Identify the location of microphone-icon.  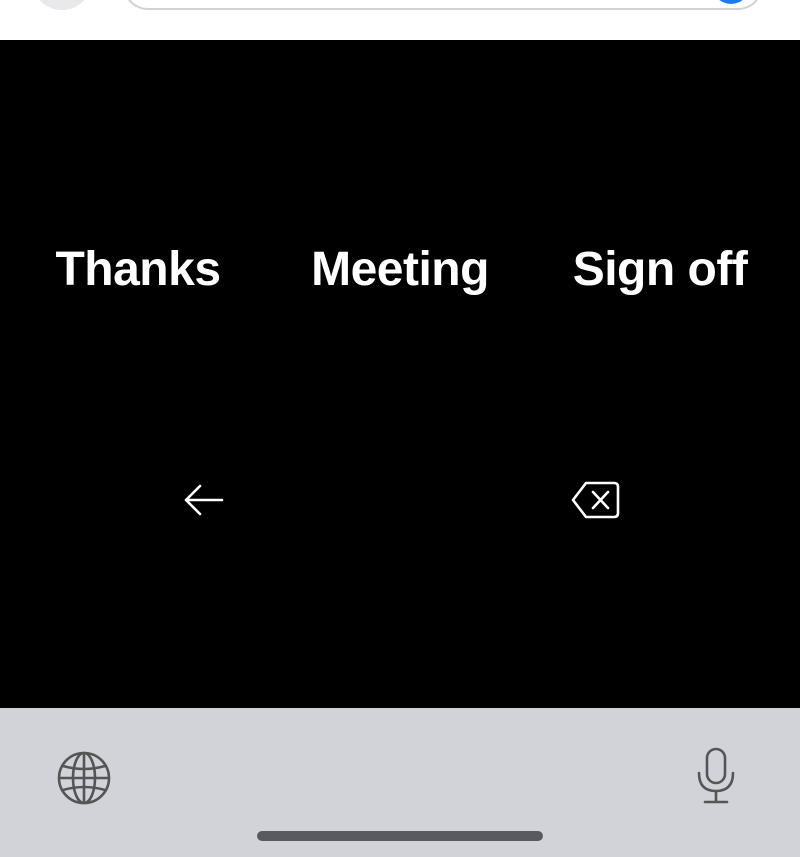
(716, 775).